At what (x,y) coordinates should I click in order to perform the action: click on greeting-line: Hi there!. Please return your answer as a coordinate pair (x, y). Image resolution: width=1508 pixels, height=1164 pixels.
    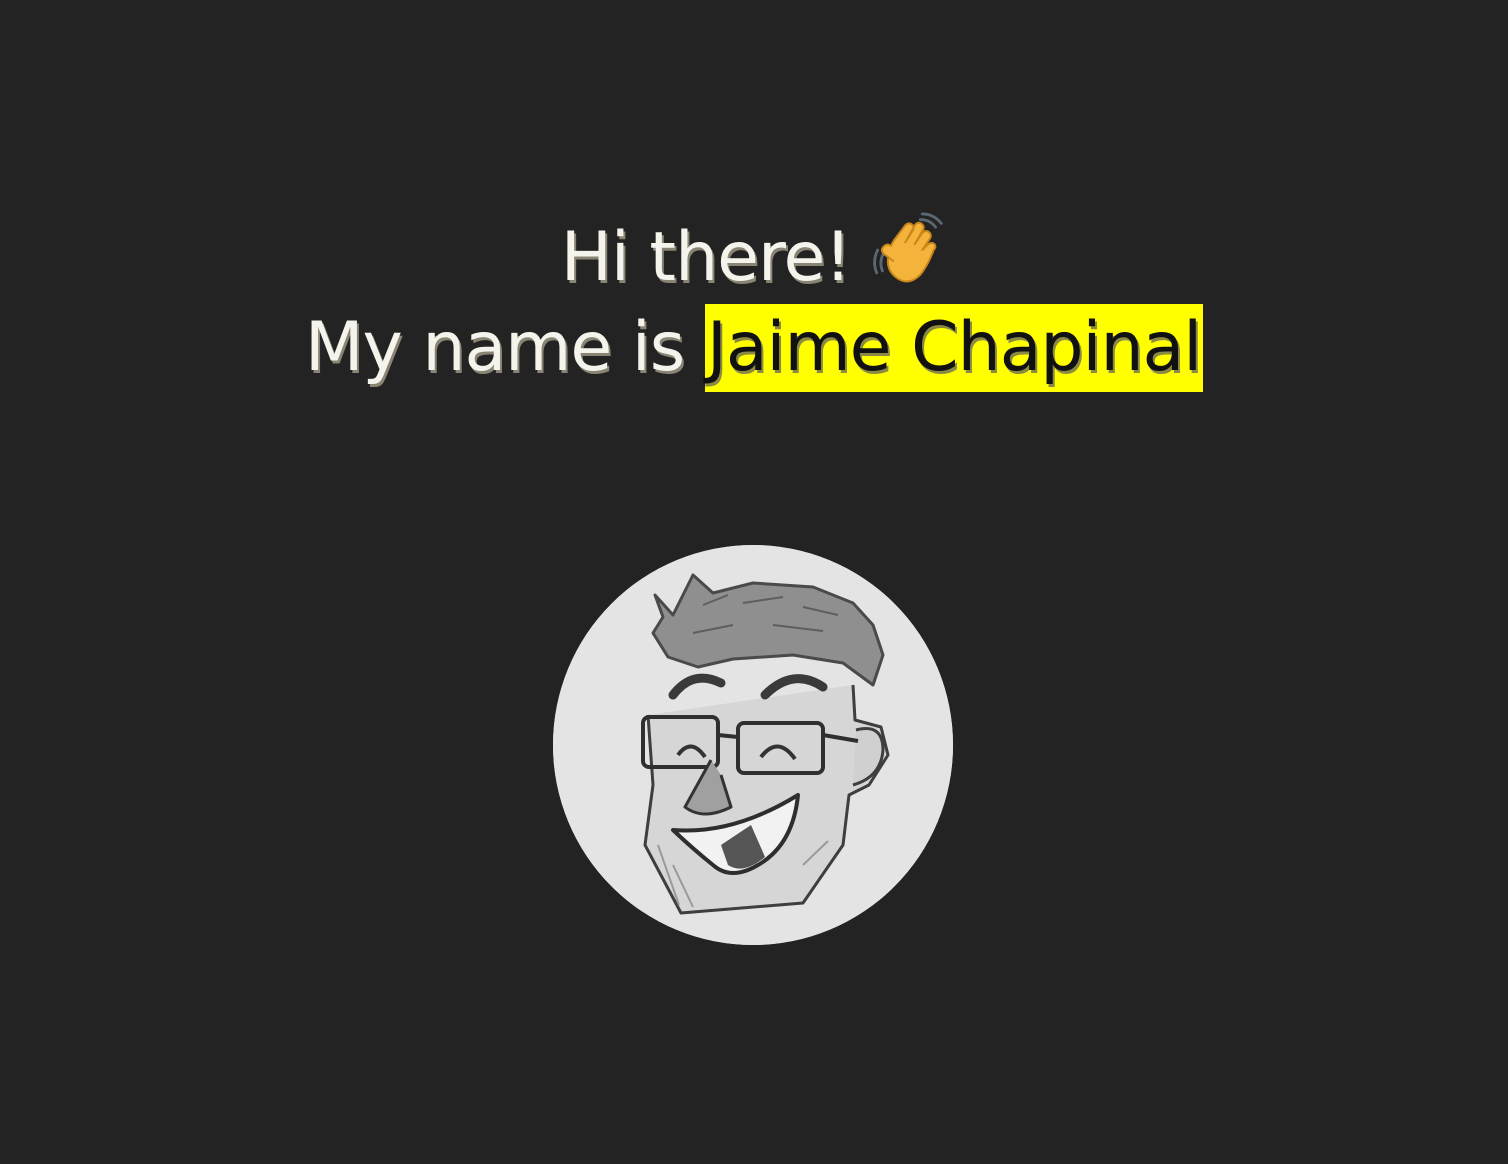
    Looking at the image, I should click on (754, 257).